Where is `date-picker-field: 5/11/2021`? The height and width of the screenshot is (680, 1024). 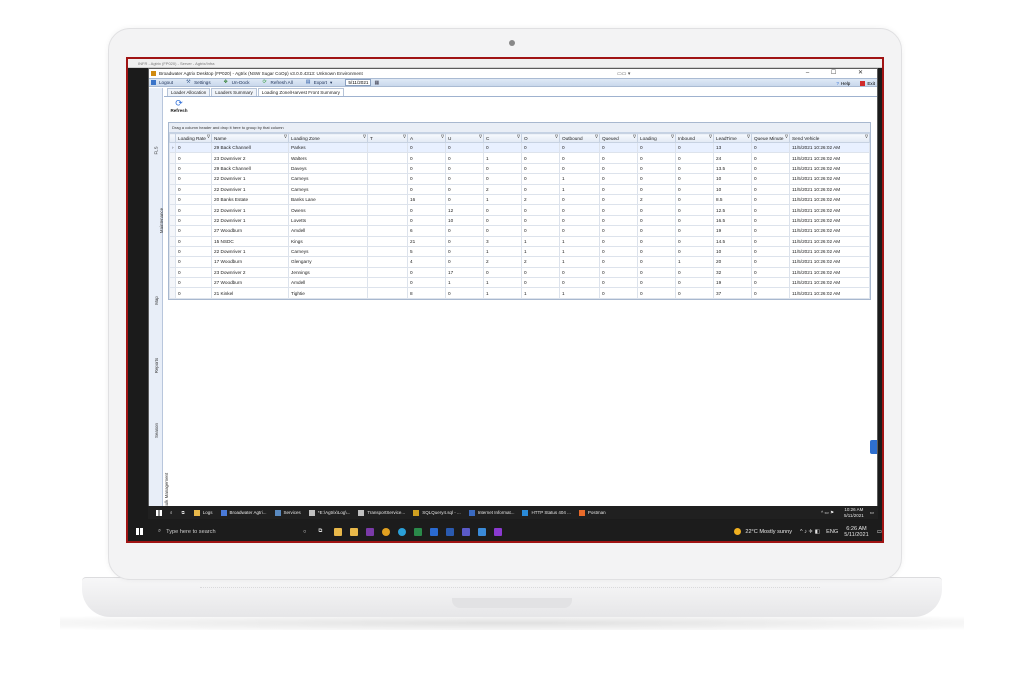 date-picker-field: 5/11/2021 is located at coordinates (358, 82).